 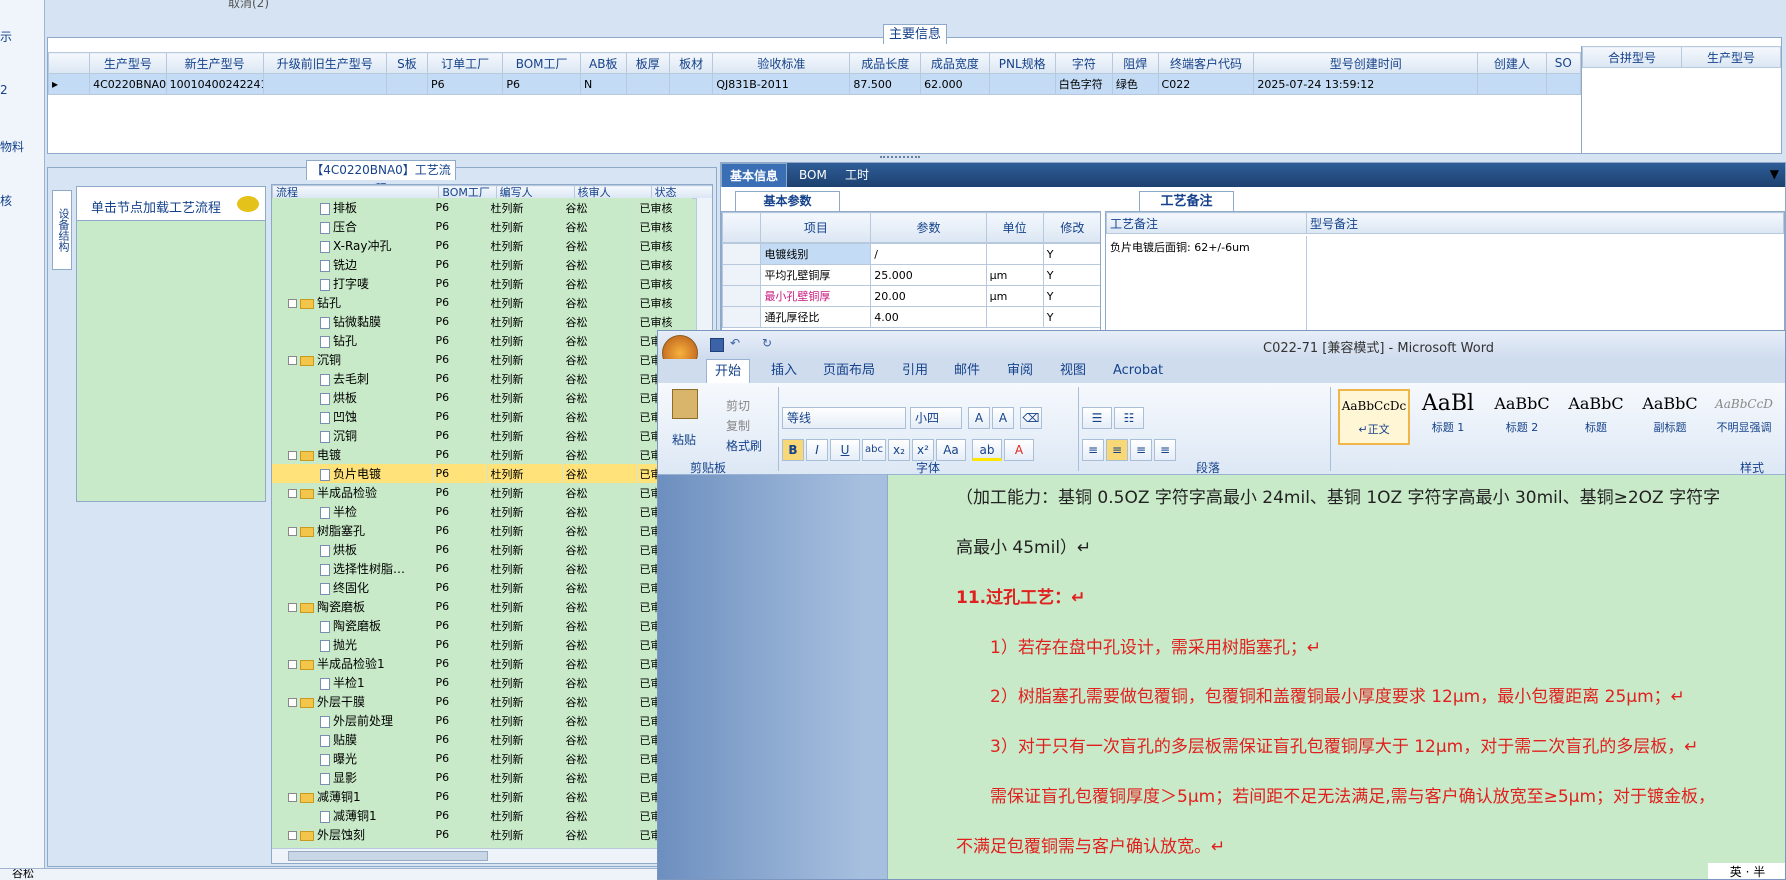 I want to click on column-header: 终端客户代码, so click(x=1206, y=63).